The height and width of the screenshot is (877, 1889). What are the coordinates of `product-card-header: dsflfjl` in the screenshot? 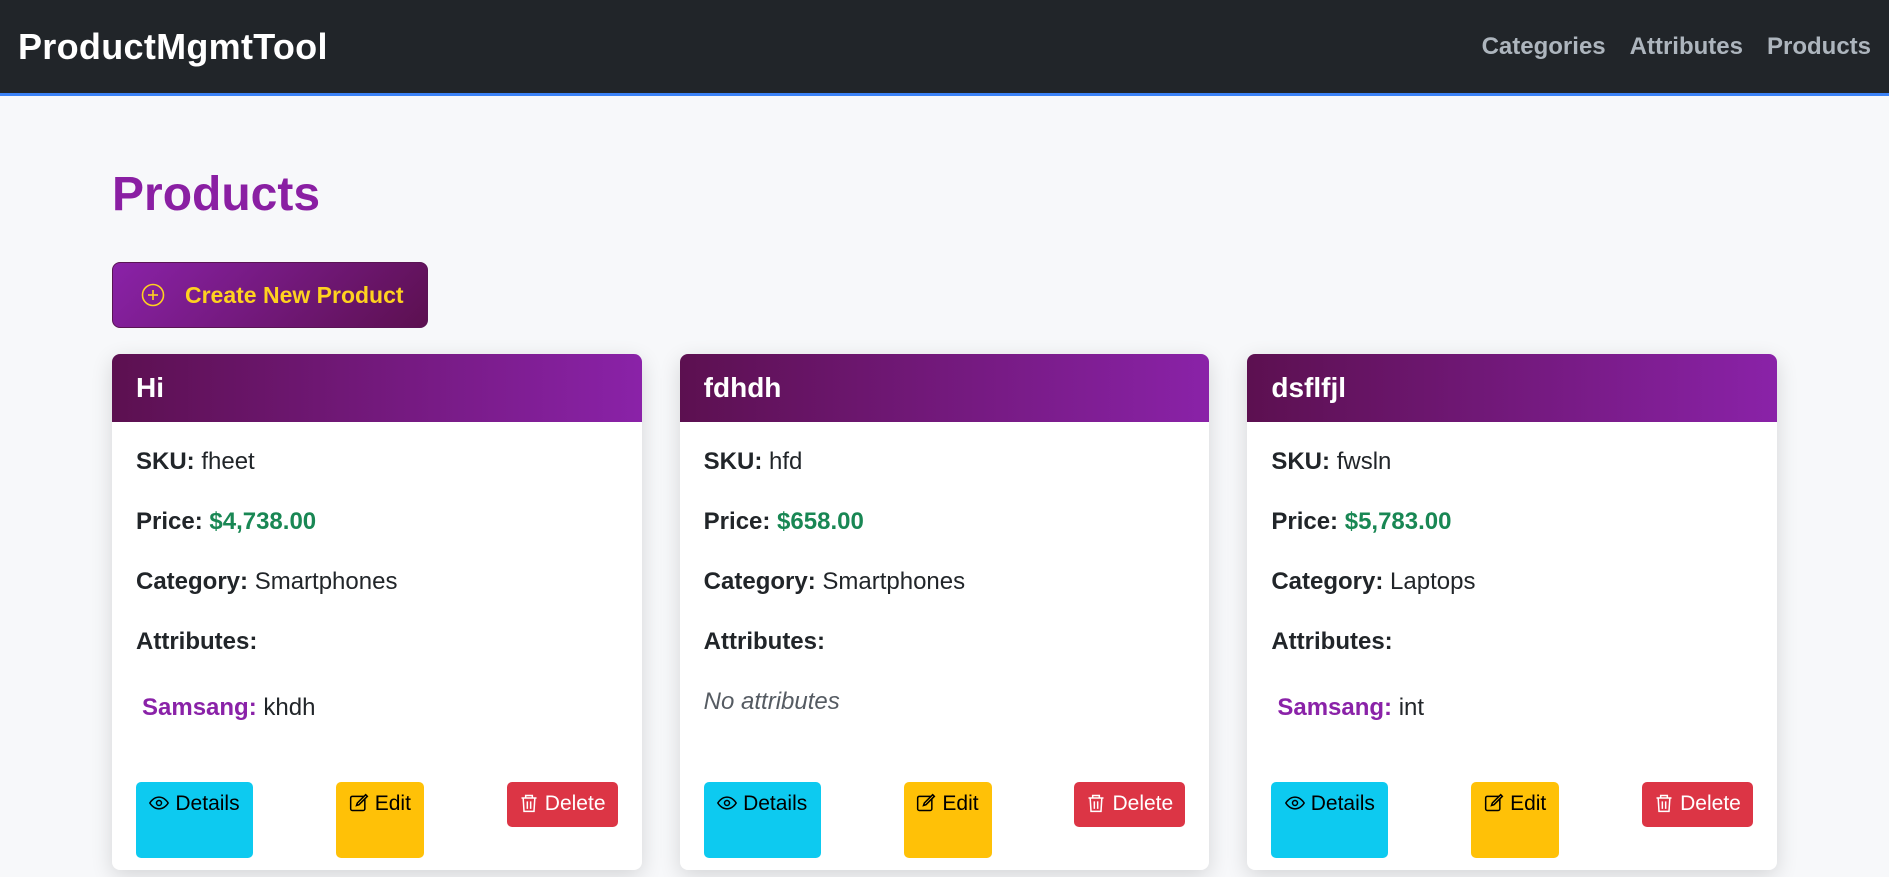 It's located at (1512, 388).